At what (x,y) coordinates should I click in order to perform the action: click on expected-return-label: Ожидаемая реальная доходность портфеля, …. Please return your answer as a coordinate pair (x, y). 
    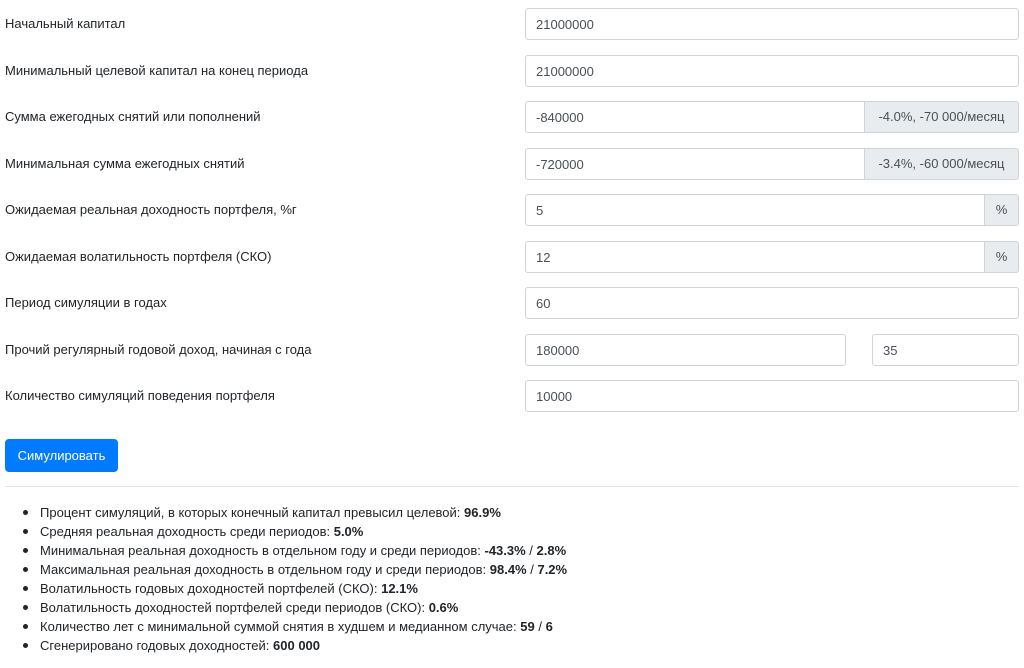
    Looking at the image, I should click on (151, 209).